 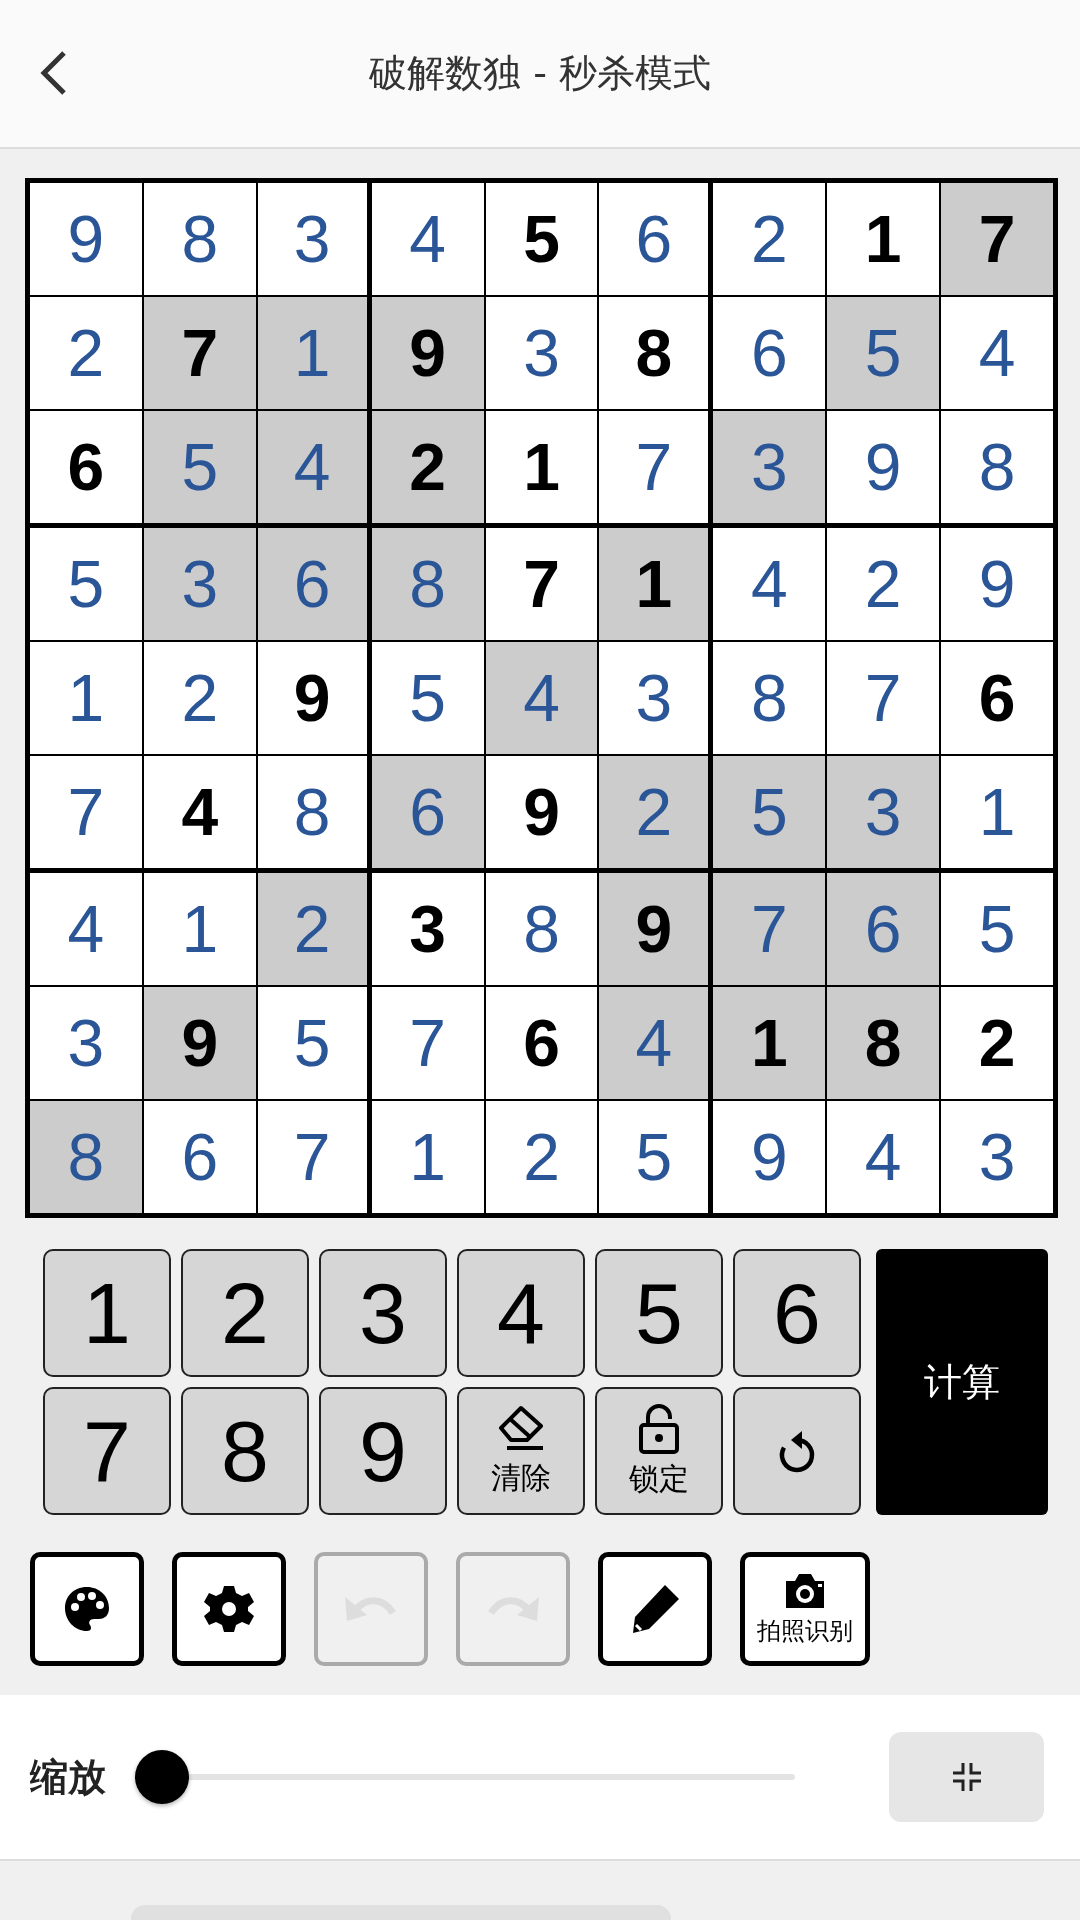 I want to click on number-key: 1, so click(x=107, y=1313).